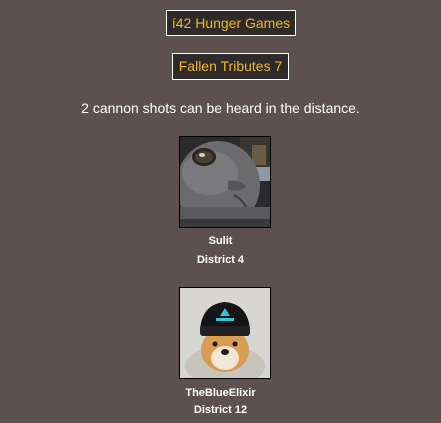  What do you see at coordinates (220, 393) in the screenshot?
I see `tribute-name: TheBlueElixir` at bounding box center [220, 393].